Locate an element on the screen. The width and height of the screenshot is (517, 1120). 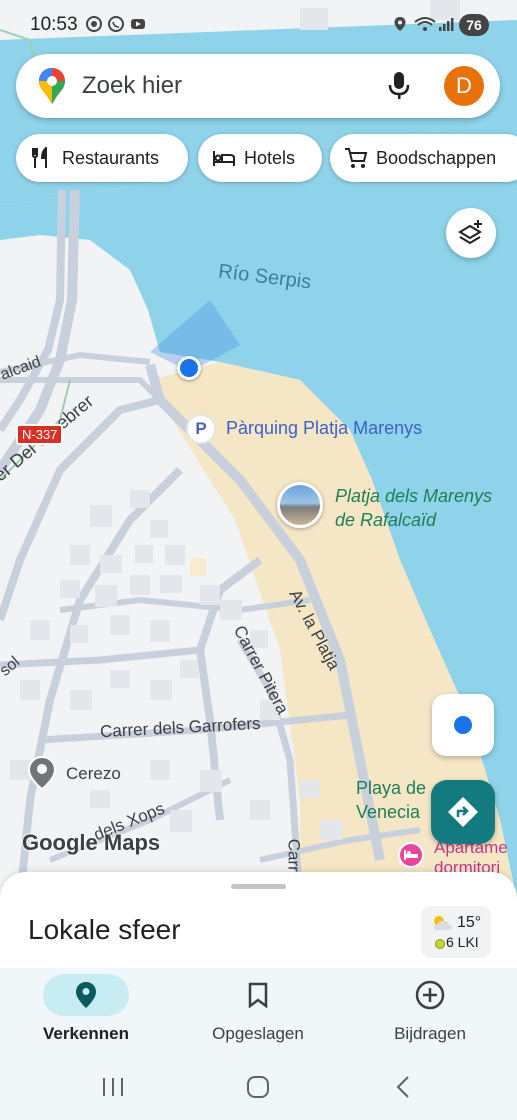
fork-knife-icon is located at coordinates (39, 157).